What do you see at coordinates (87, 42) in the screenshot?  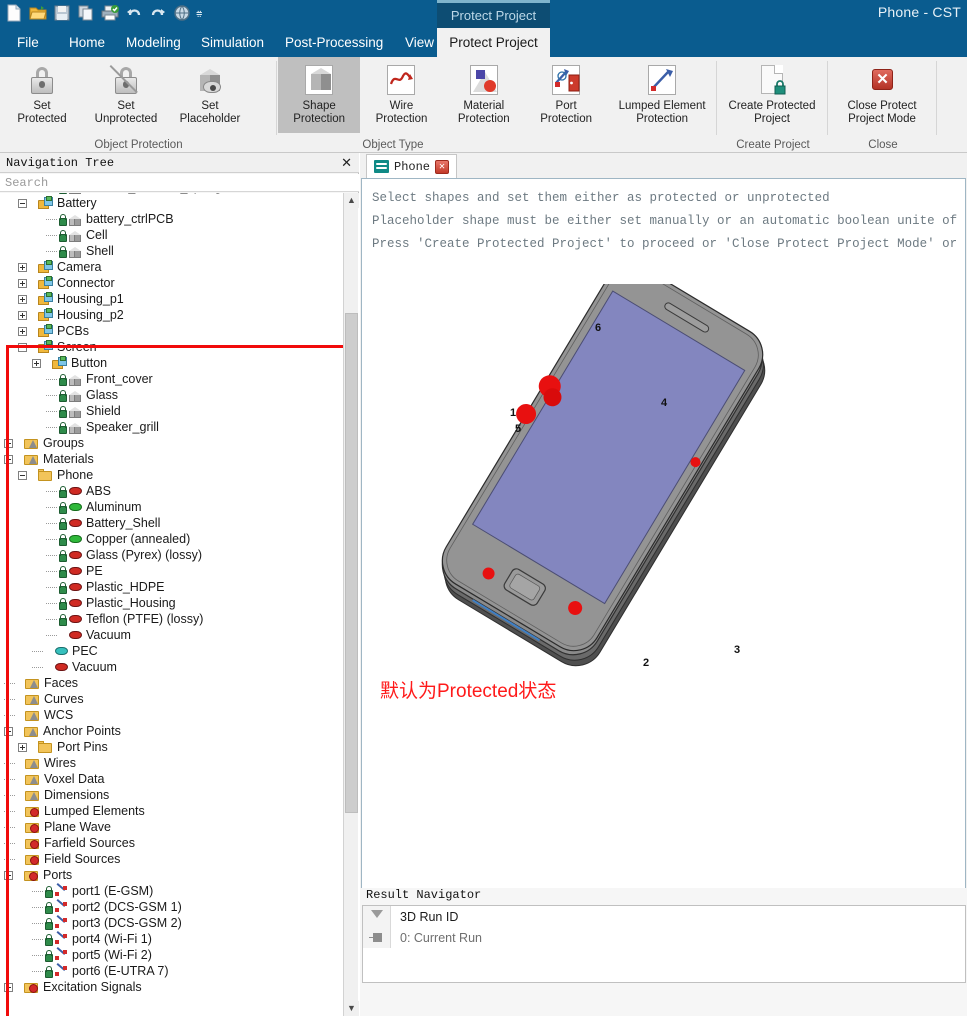 I see `menu-home: Home` at bounding box center [87, 42].